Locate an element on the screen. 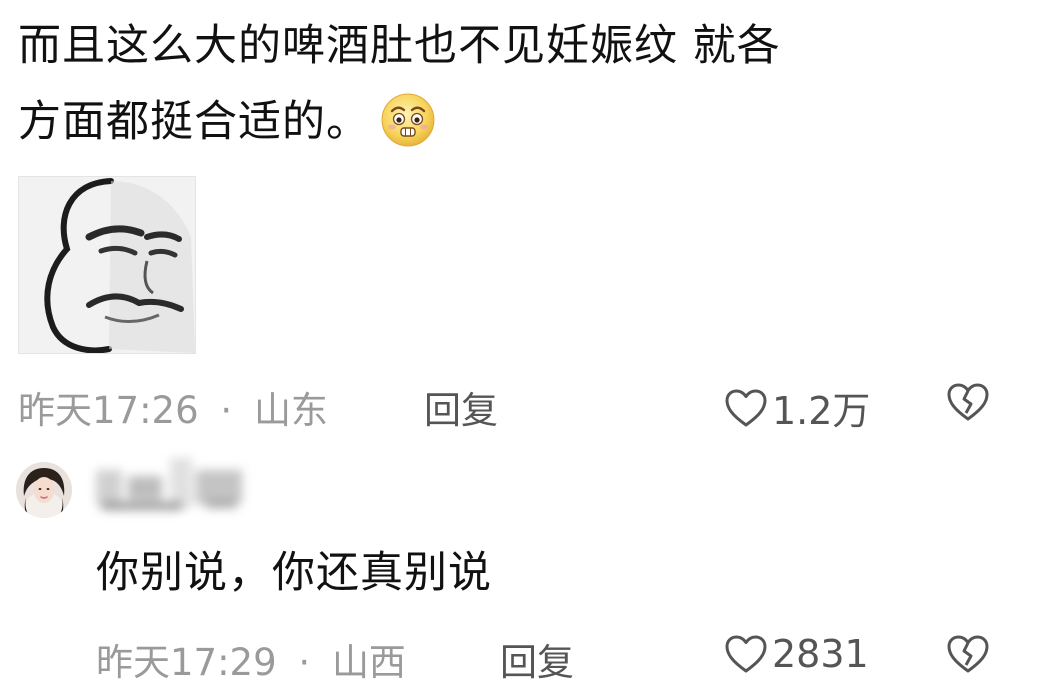  like-button: 1.2万 is located at coordinates (797, 407).